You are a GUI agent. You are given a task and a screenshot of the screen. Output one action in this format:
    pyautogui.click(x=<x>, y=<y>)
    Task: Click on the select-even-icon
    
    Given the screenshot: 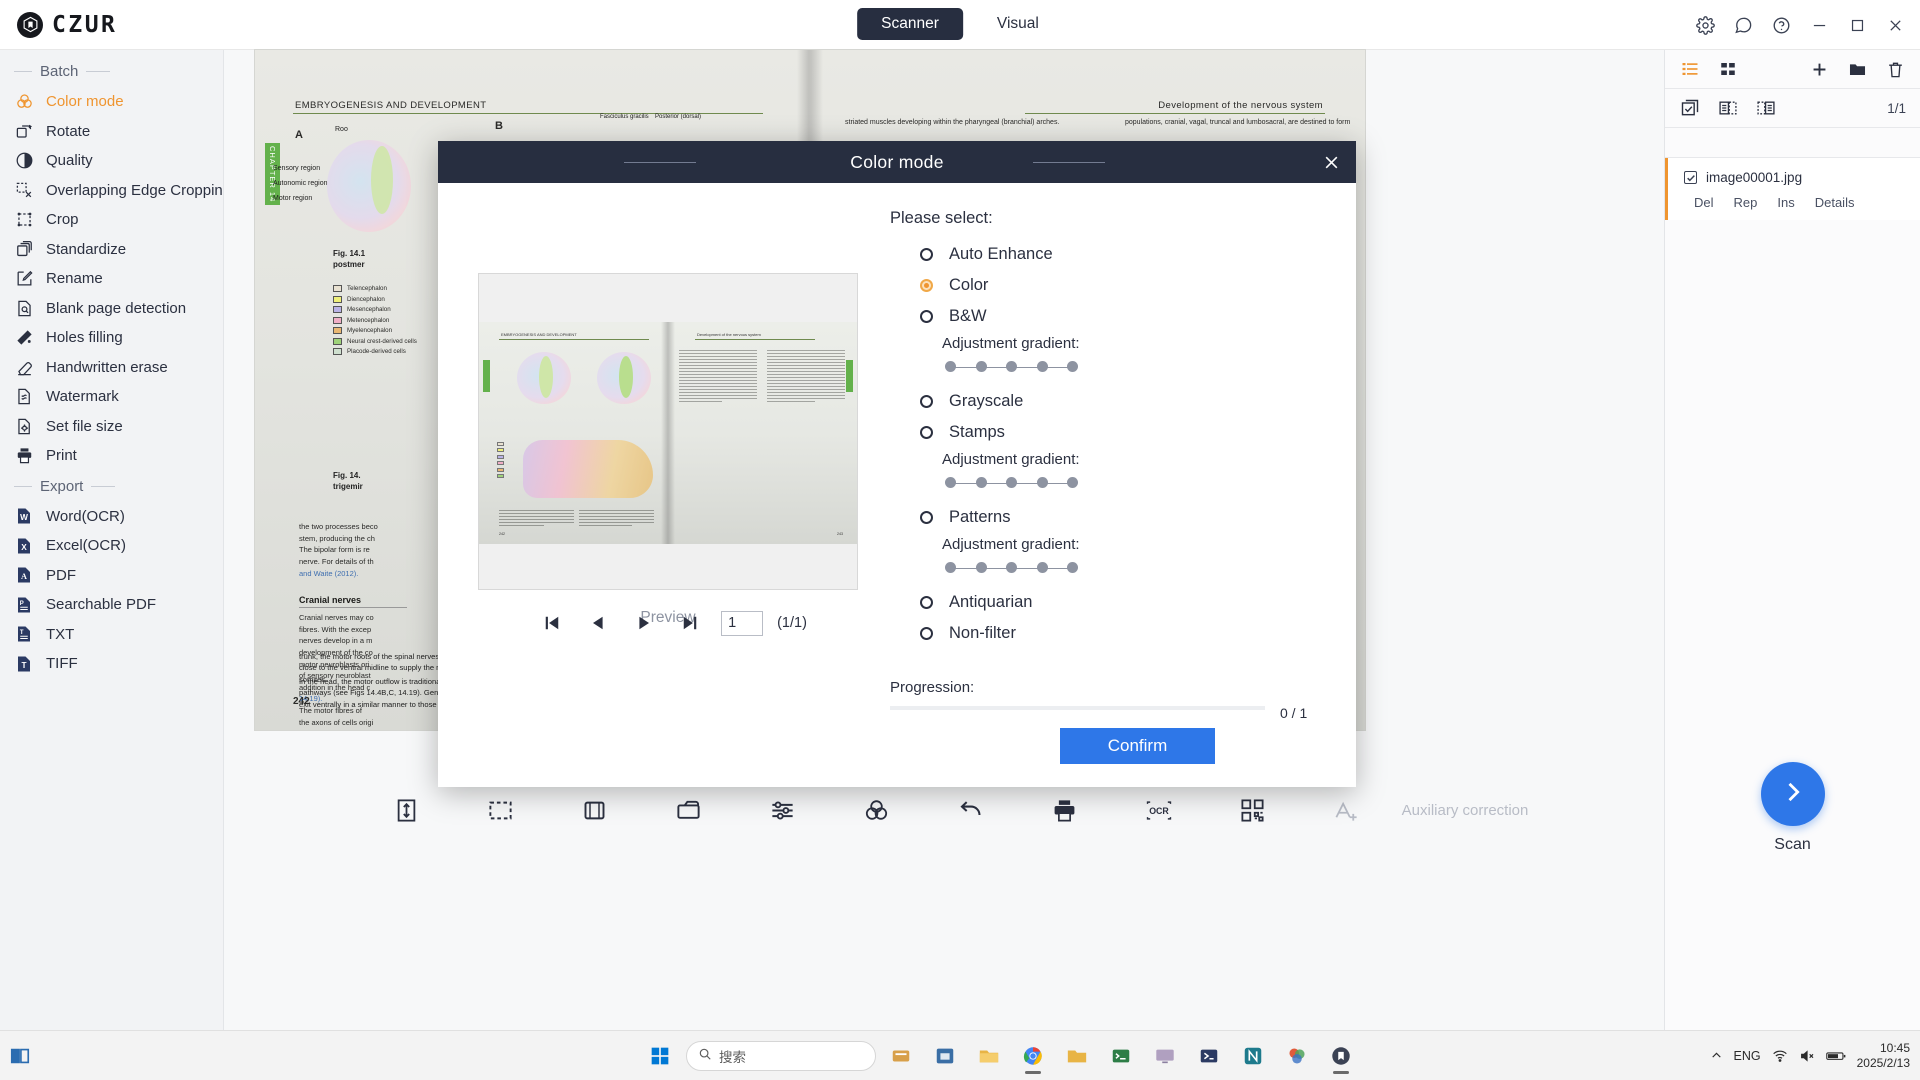 What is the action you would take?
    pyautogui.click(x=1766, y=108)
    